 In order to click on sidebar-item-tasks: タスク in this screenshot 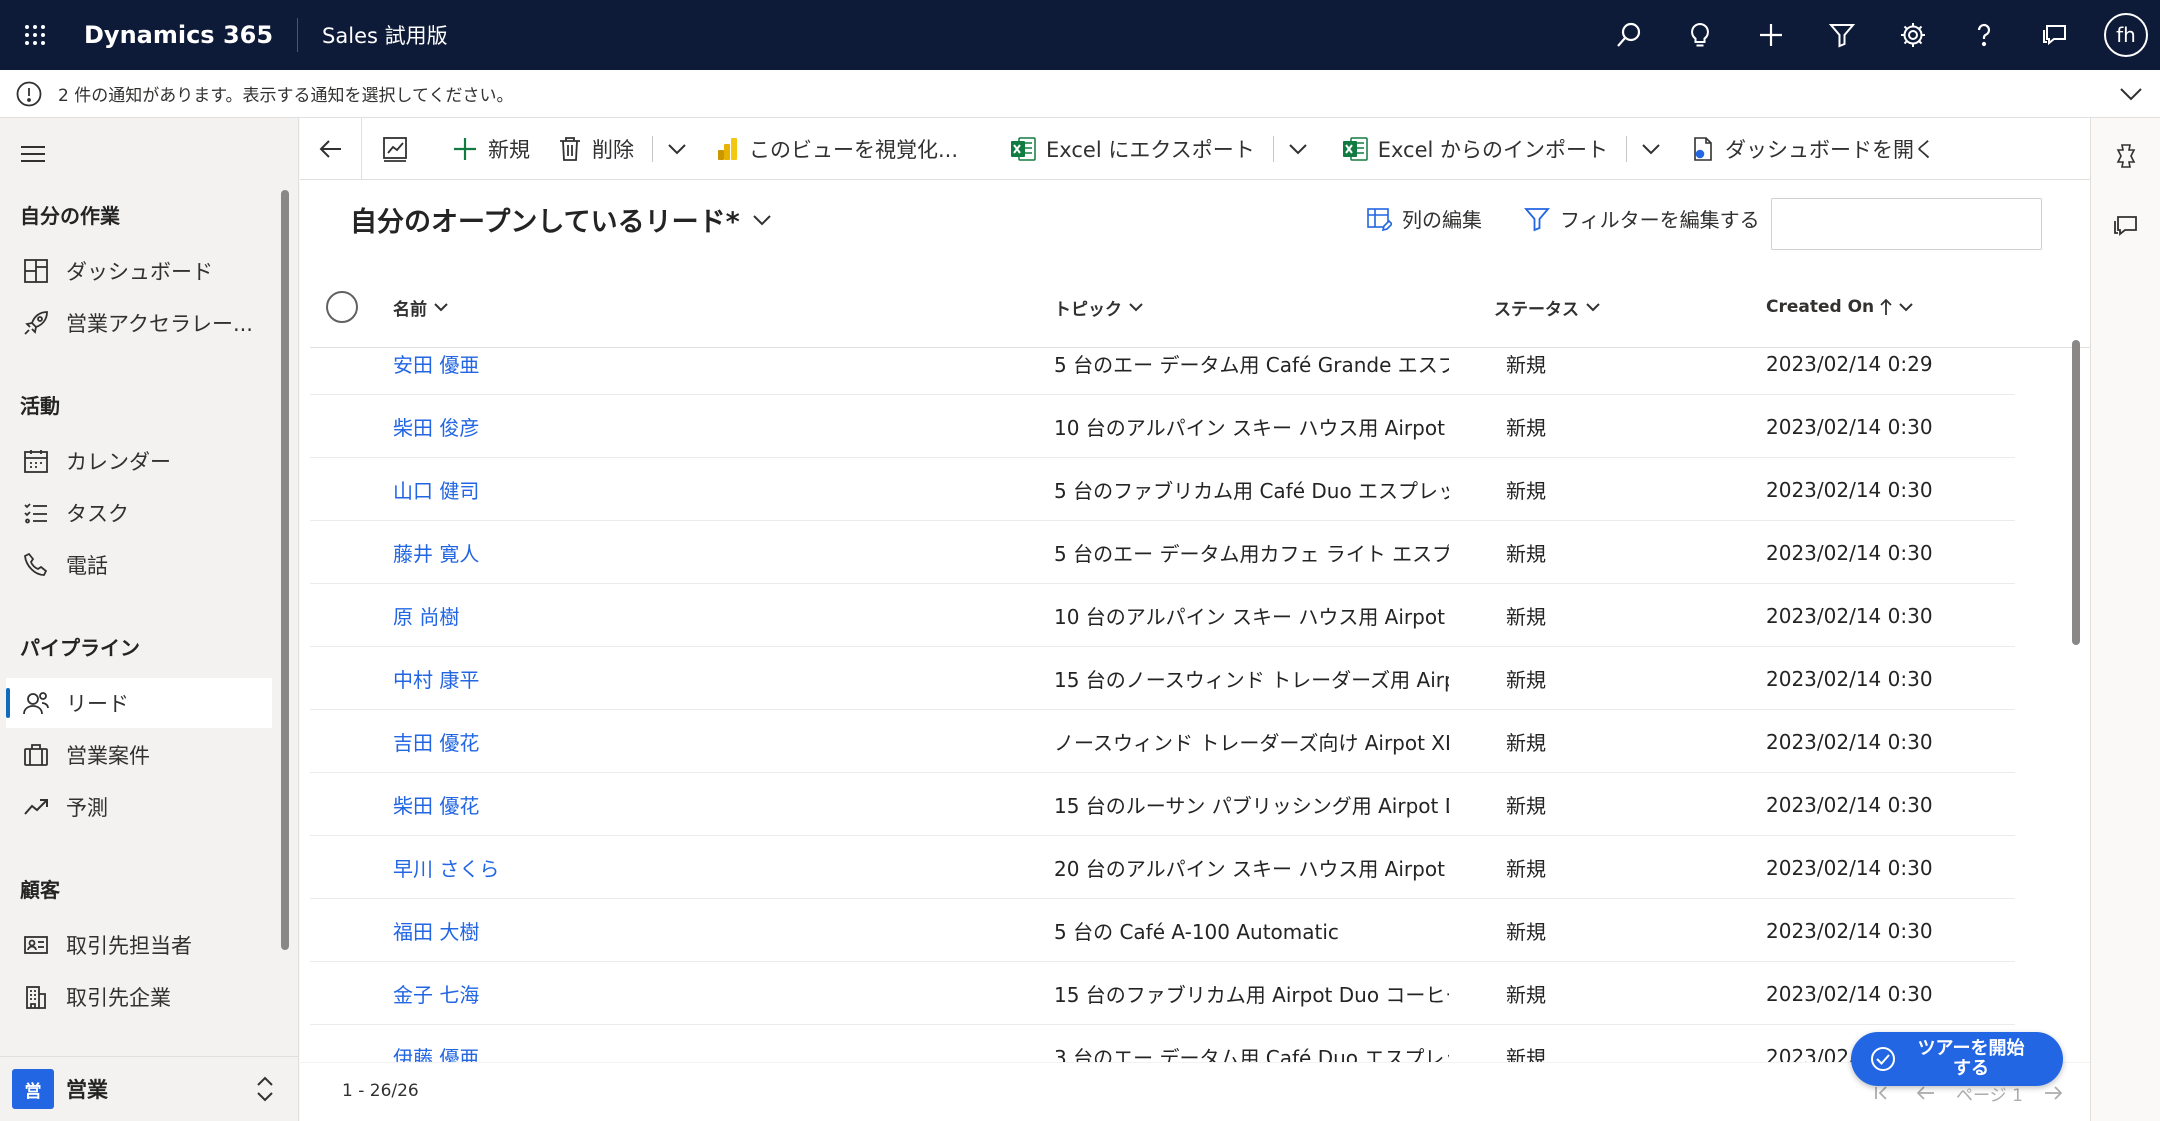, I will do `click(139, 513)`.